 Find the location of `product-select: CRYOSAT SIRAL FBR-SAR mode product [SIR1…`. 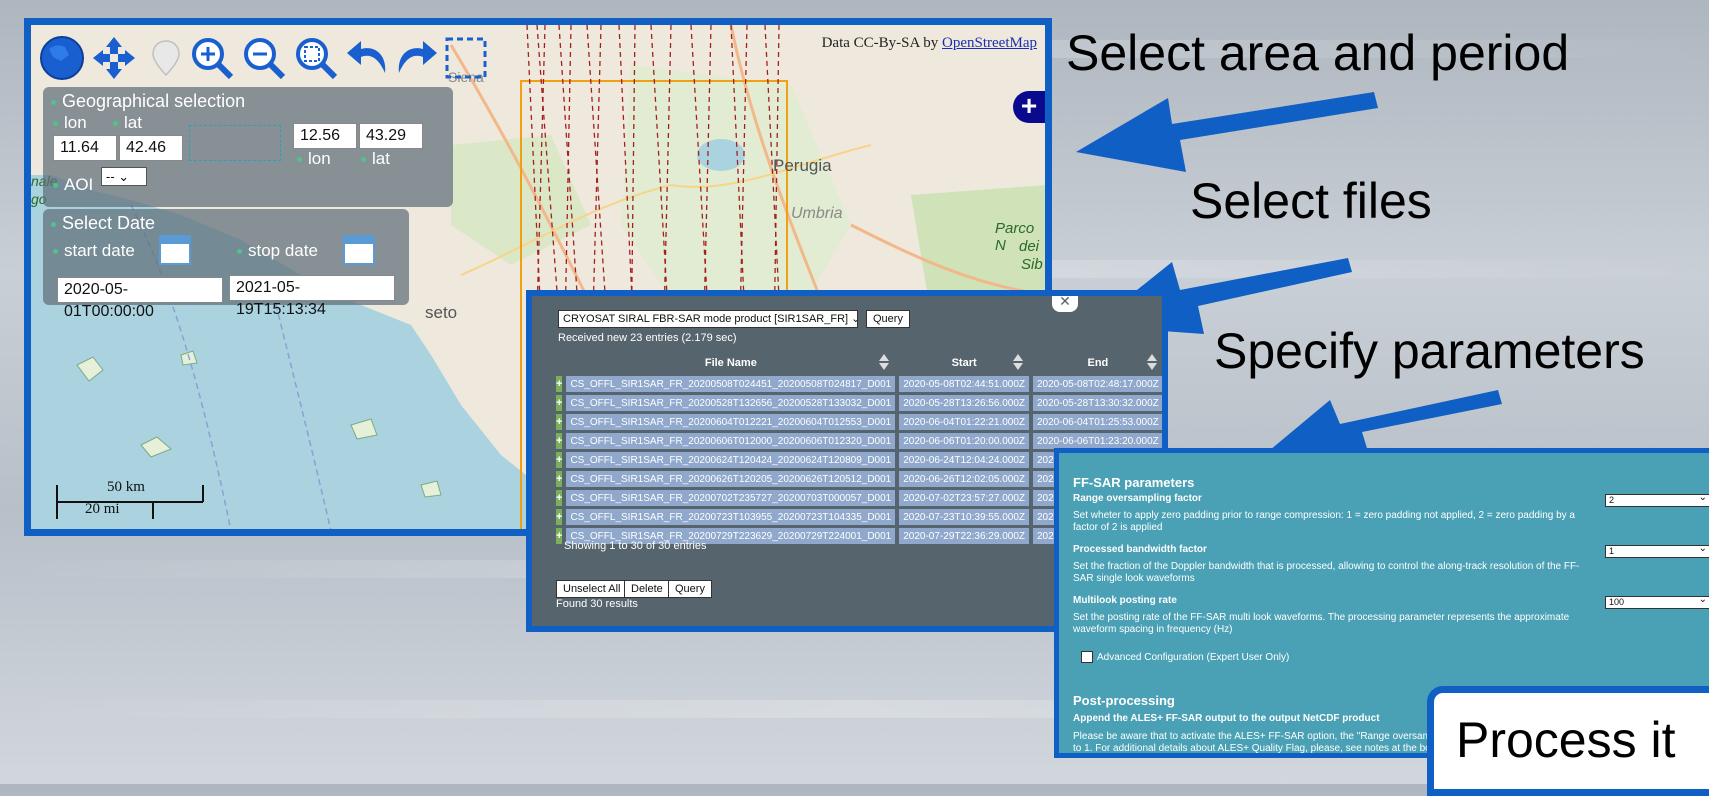

product-select: CRYOSAT SIRAL FBR-SAR mode product [SIR1… is located at coordinates (708, 319).